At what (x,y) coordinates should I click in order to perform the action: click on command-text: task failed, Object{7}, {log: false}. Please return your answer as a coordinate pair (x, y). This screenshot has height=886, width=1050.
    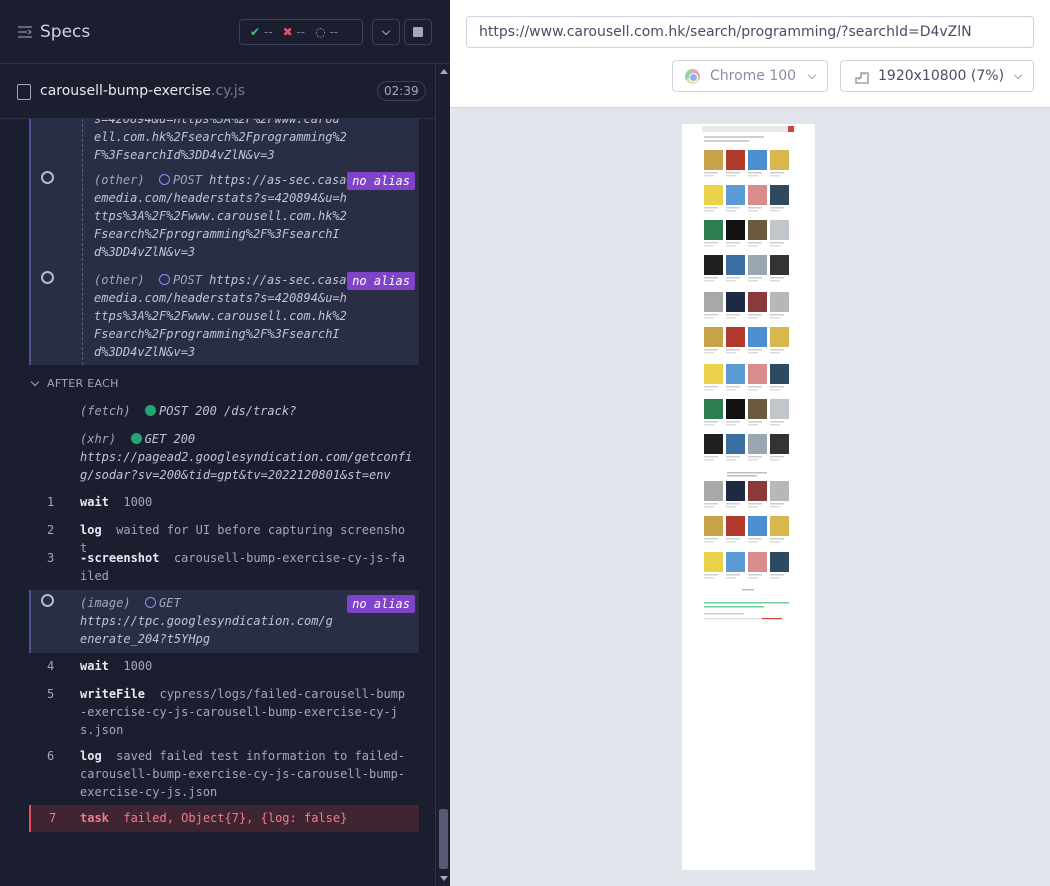
    Looking at the image, I should click on (214, 818).